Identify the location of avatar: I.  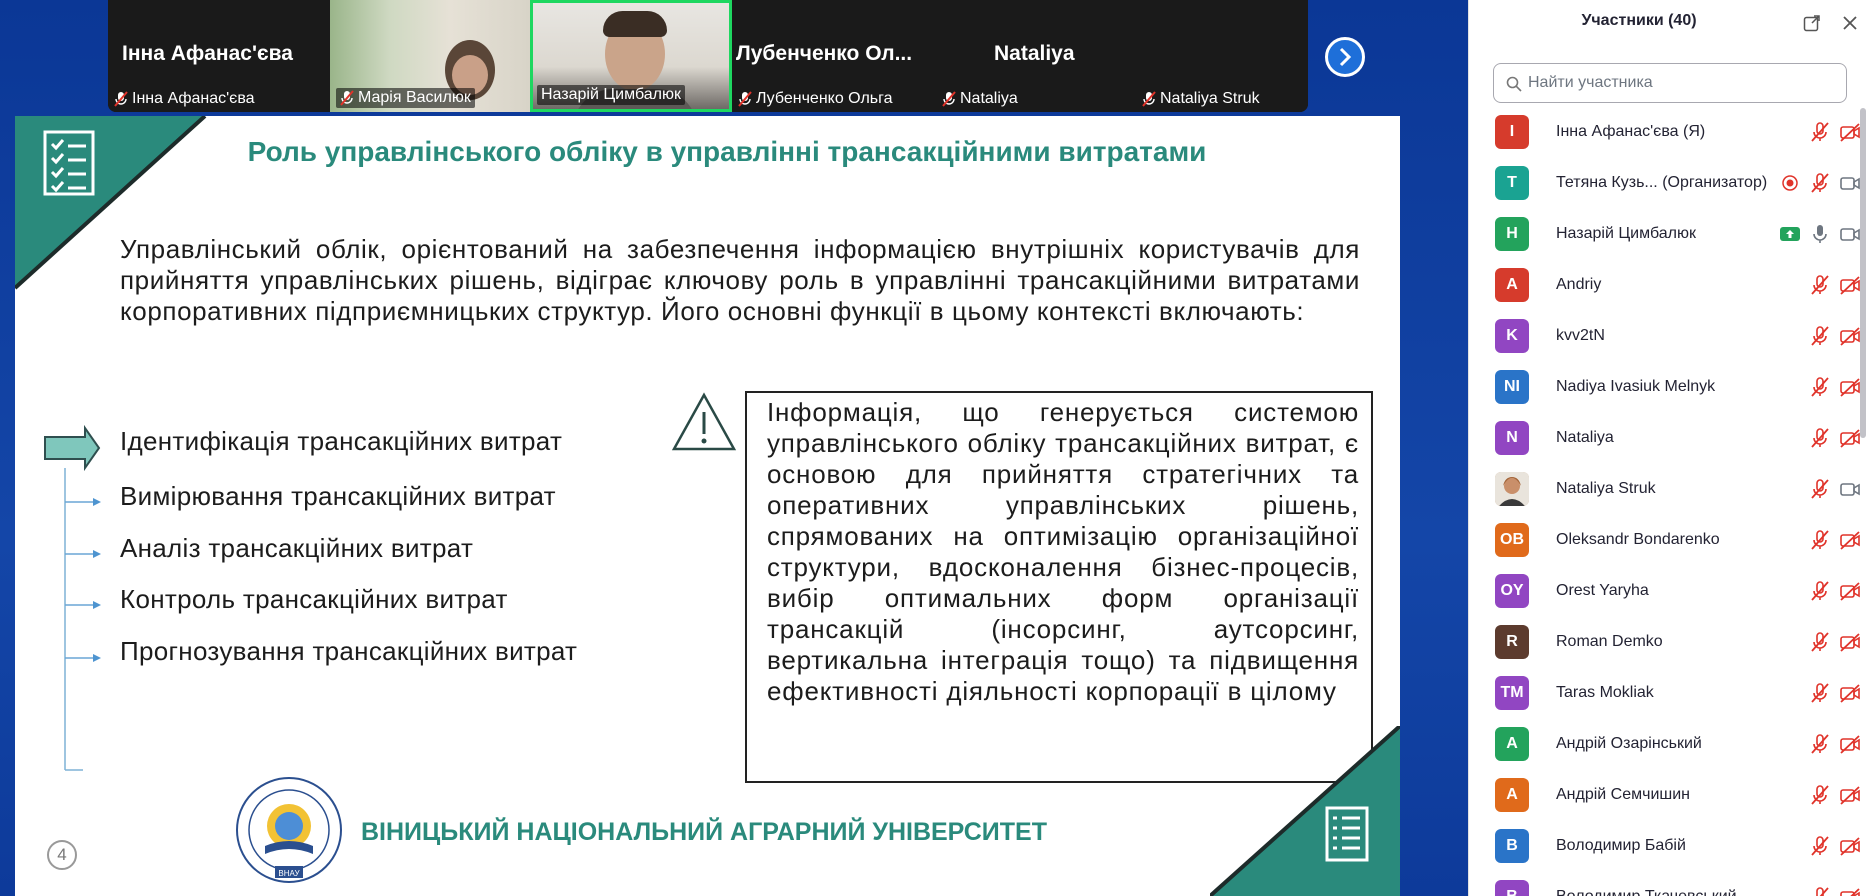
(1512, 132).